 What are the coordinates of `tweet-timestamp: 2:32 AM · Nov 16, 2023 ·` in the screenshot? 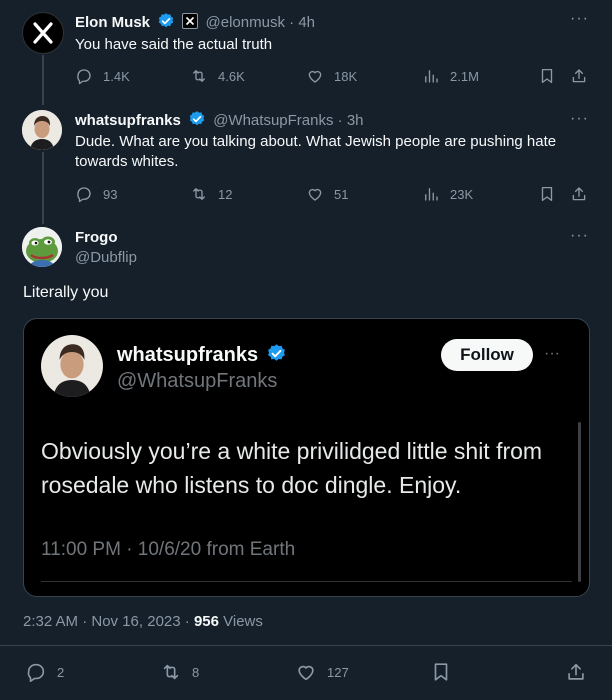 It's located at (108, 621).